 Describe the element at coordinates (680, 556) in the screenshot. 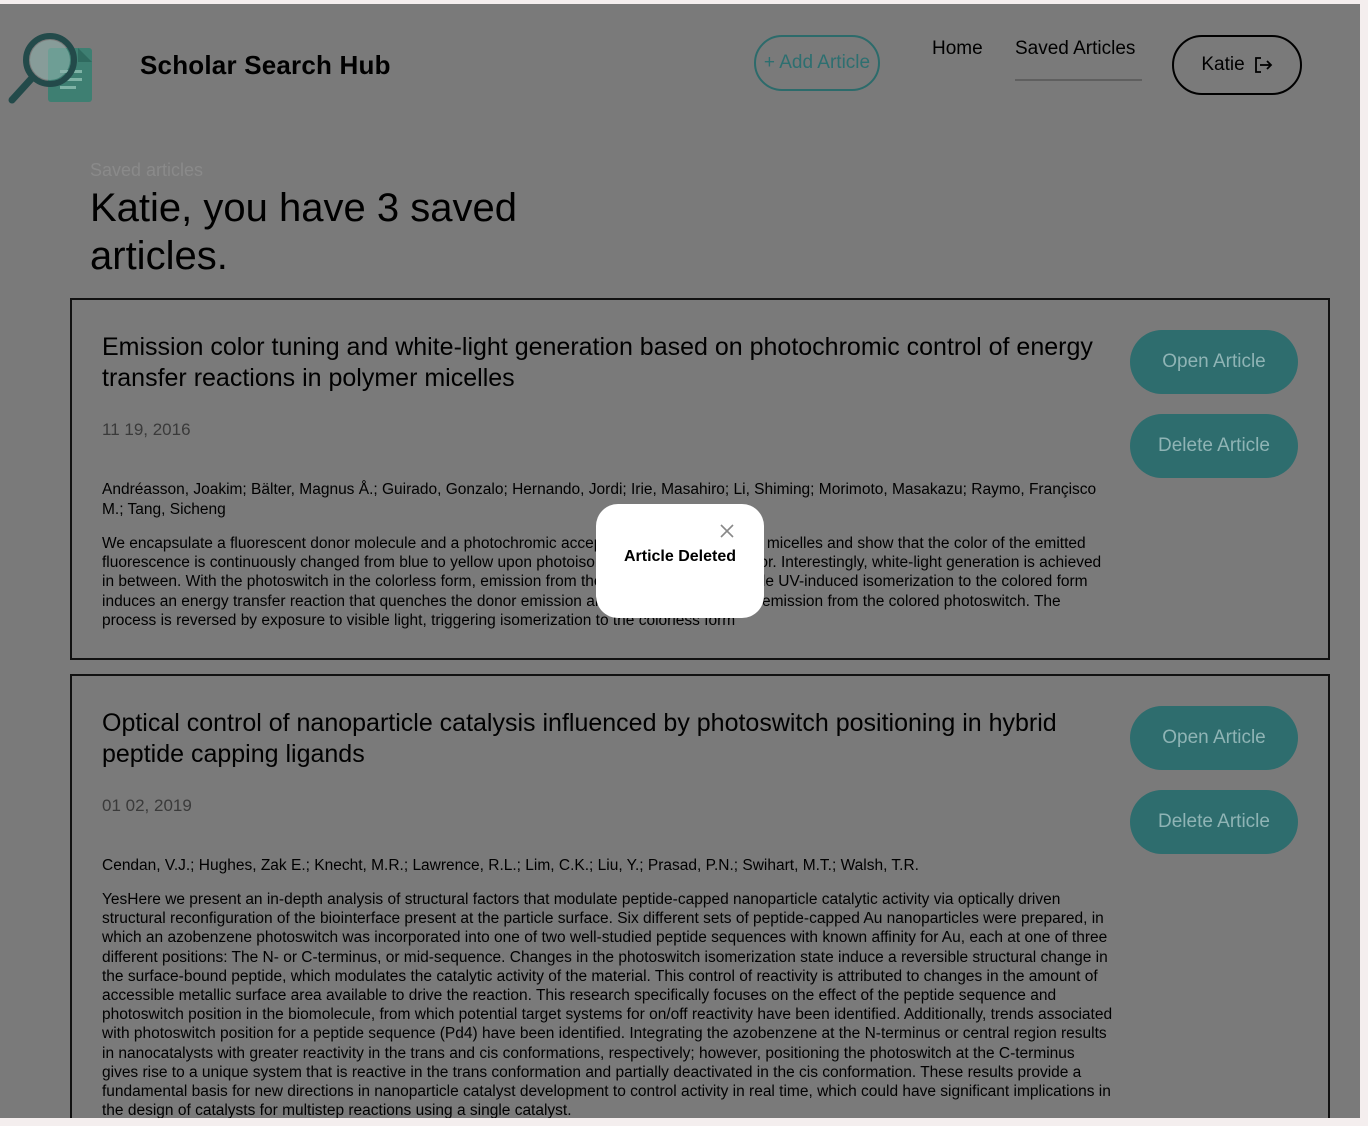

I see `modal-message: Article Deleted` at that location.